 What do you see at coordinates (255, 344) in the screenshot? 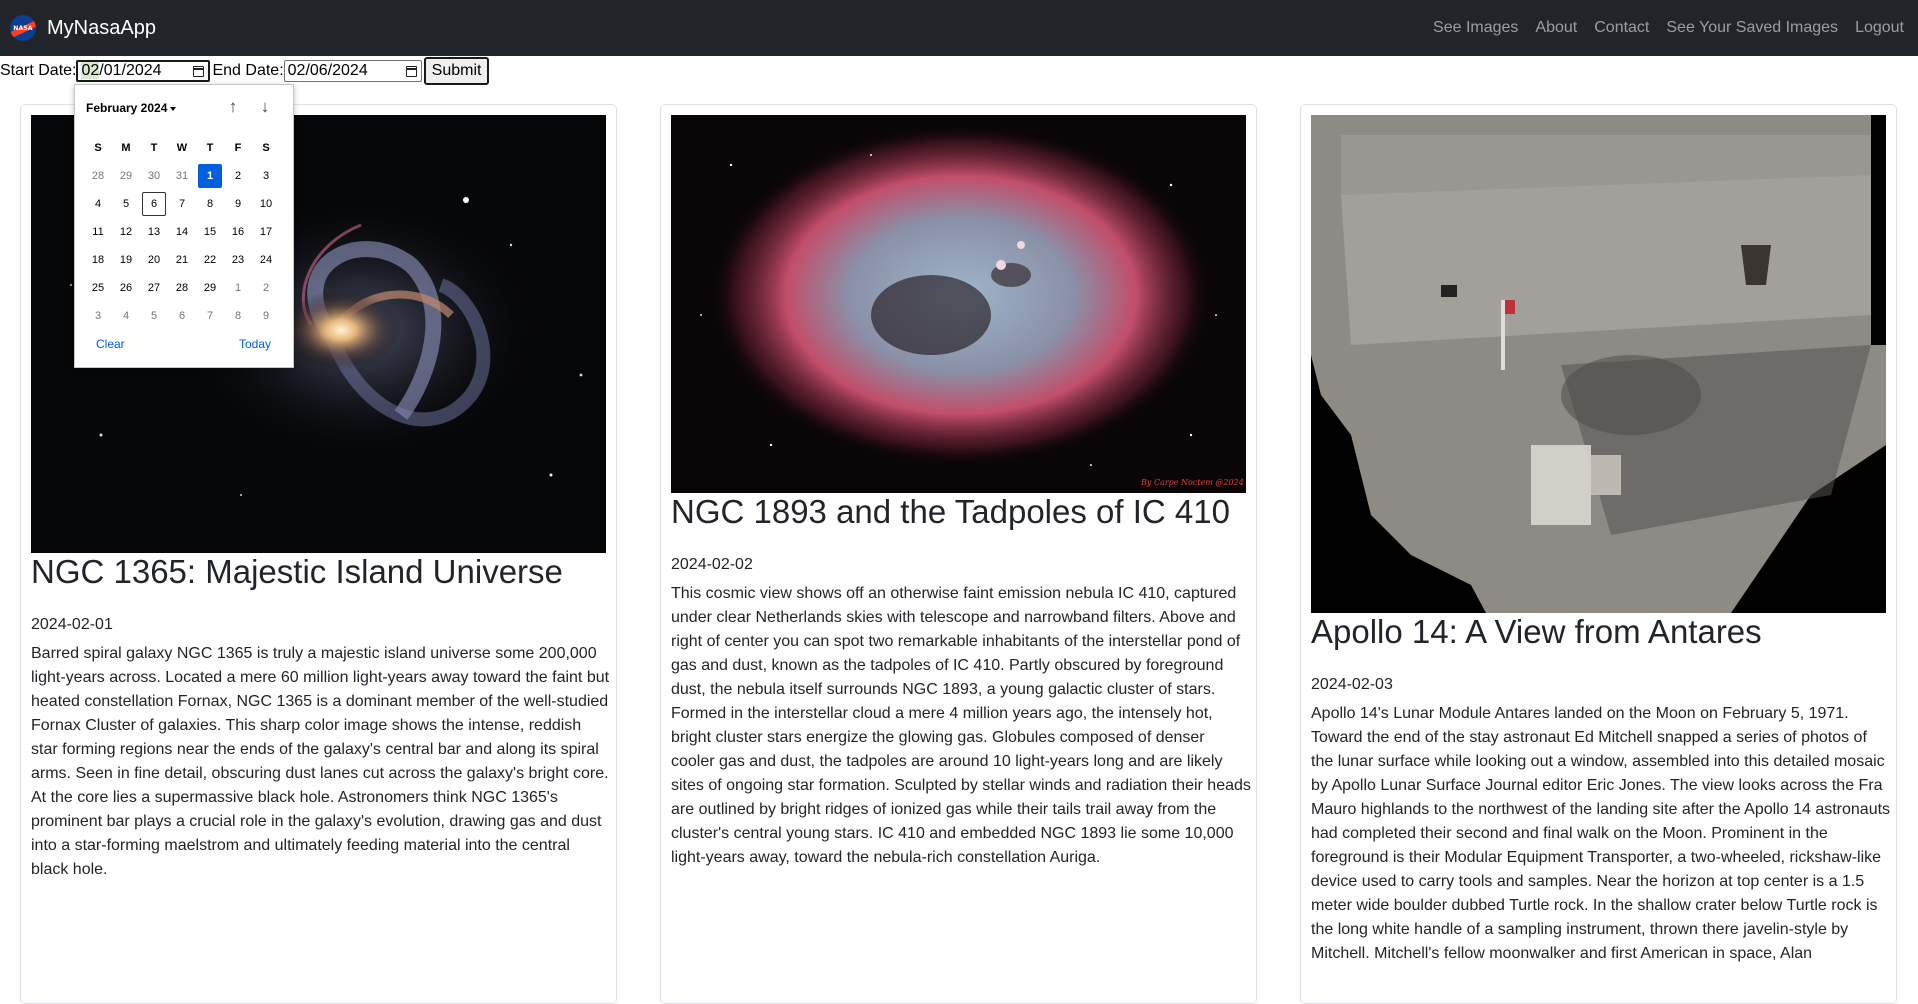
I see `today-button: Today` at bounding box center [255, 344].